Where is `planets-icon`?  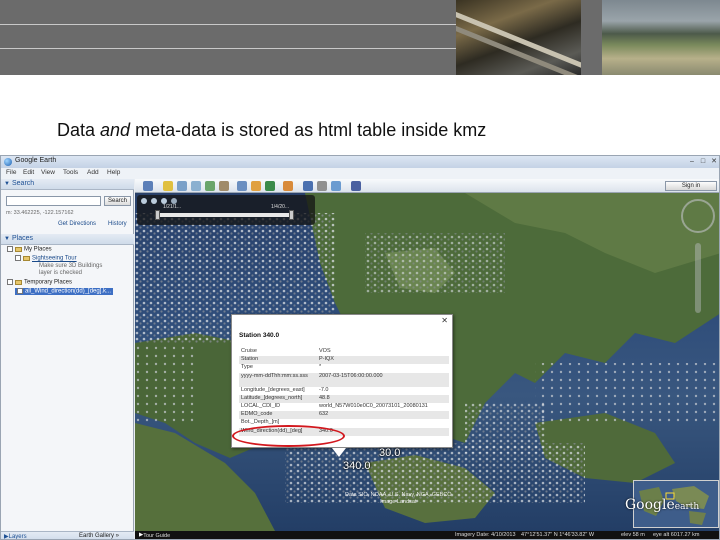 planets-icon is located at coordinates (270, 186).